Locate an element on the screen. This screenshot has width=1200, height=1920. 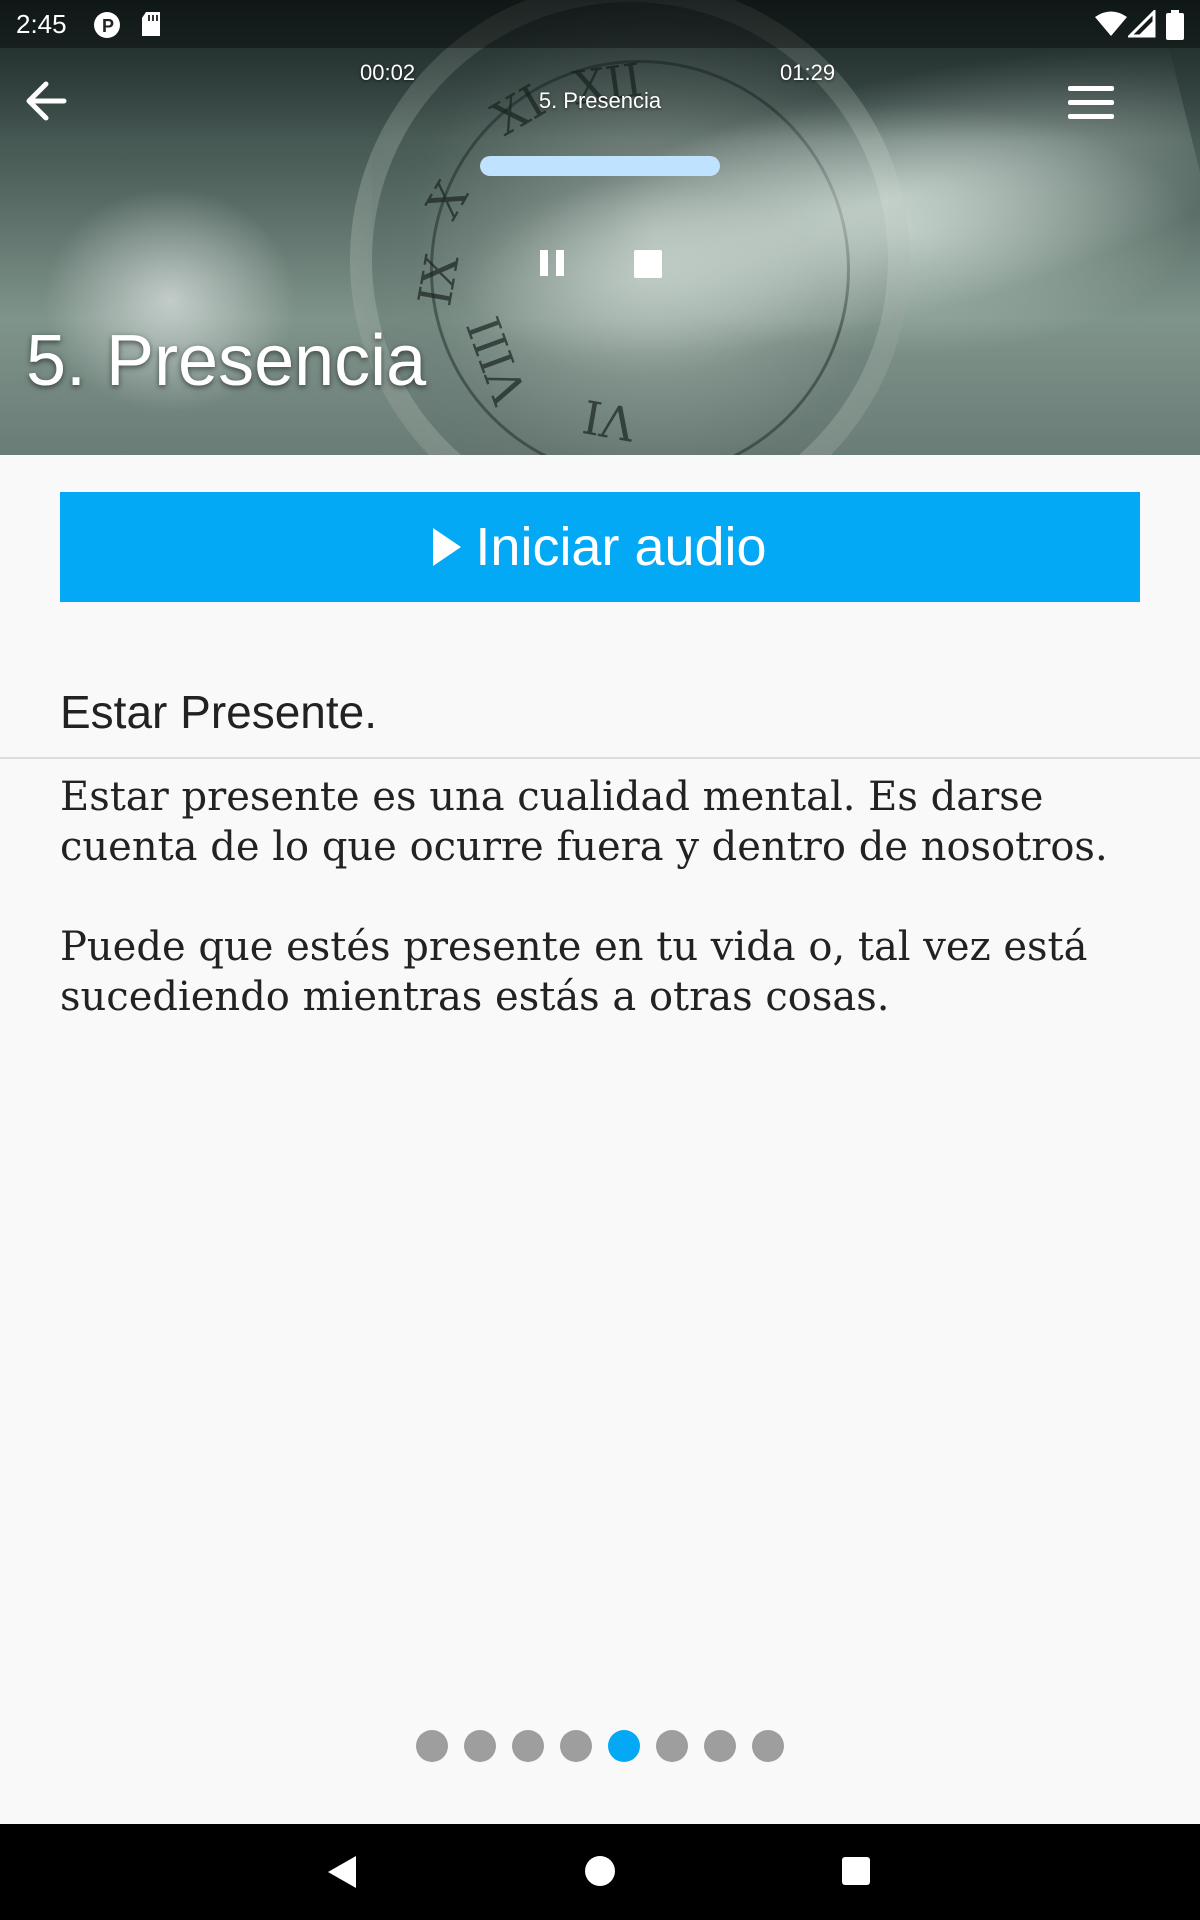
section-heading: Estar Presente. is located at coordinates (219, 712).